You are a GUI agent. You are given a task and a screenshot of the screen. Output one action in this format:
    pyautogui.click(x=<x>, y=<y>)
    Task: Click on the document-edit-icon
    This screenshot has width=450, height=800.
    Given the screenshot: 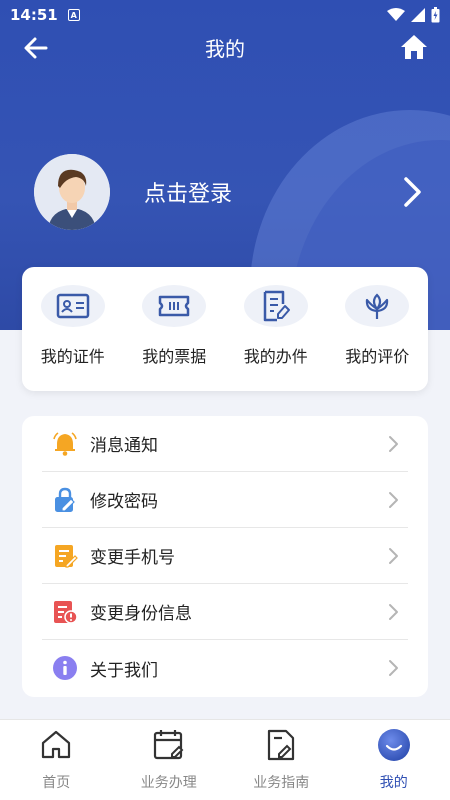 What is the action you would take?
    pyautogui.click(x=275, y=306)
    